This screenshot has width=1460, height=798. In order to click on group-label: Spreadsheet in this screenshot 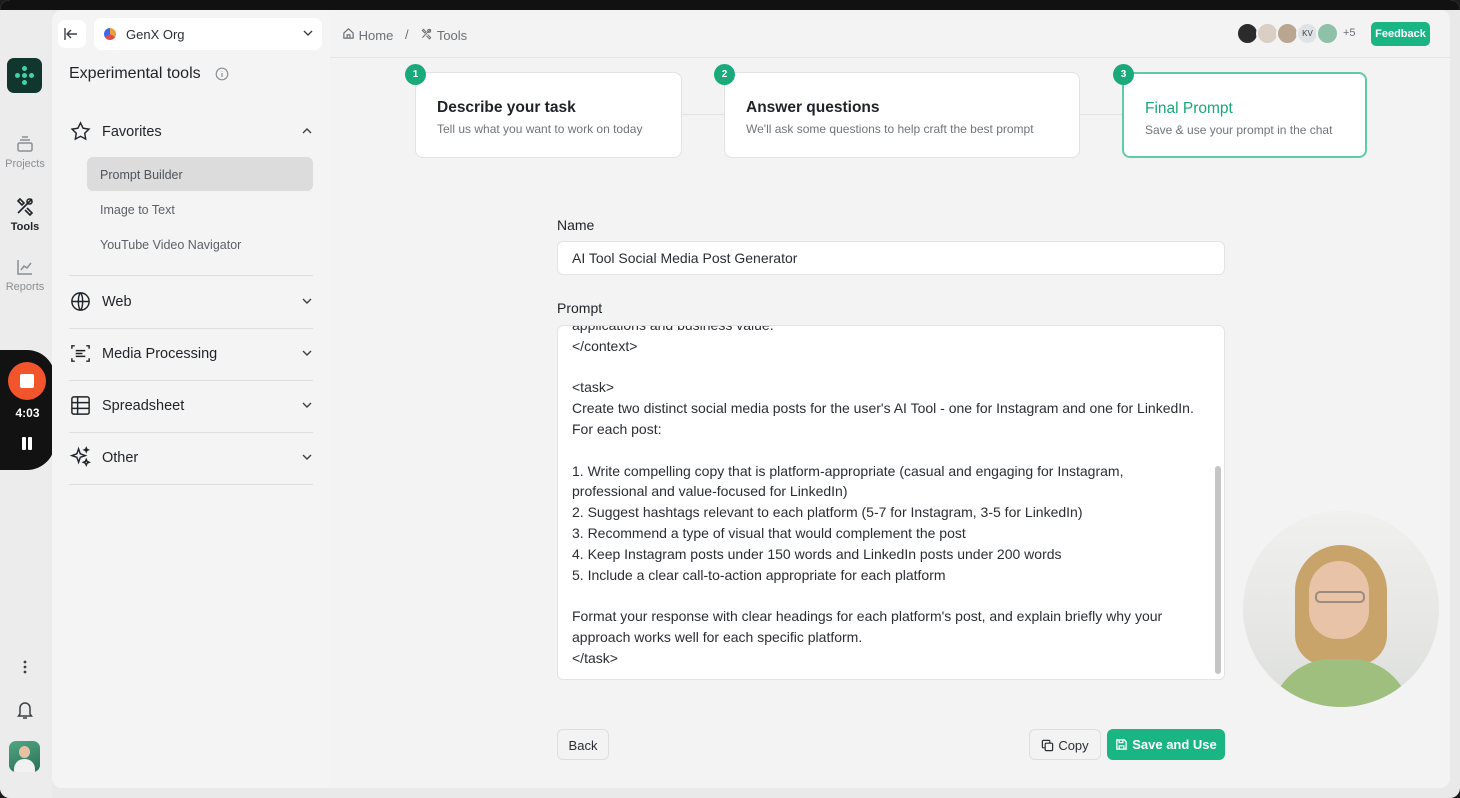, I will do `click(143, 406)`.